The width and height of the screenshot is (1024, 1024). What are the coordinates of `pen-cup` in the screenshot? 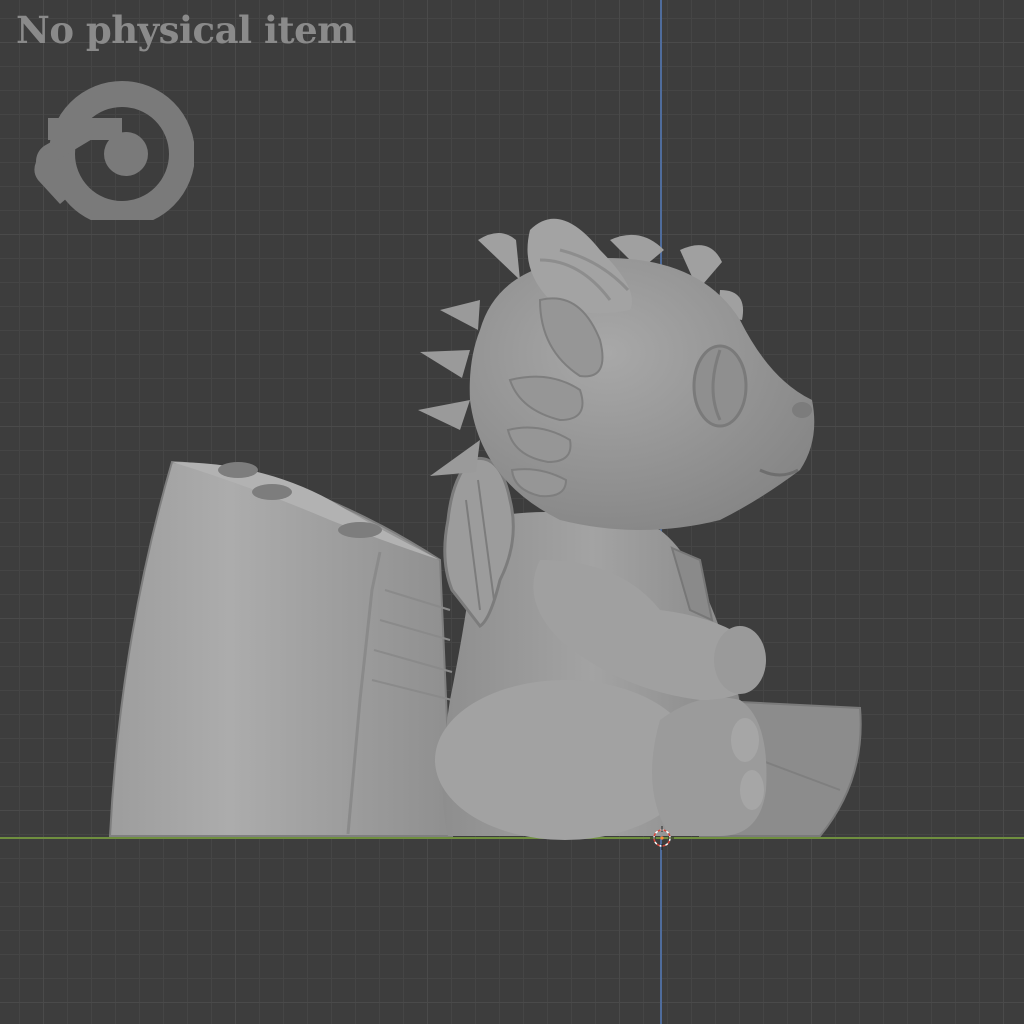 It's located at (281, 648).